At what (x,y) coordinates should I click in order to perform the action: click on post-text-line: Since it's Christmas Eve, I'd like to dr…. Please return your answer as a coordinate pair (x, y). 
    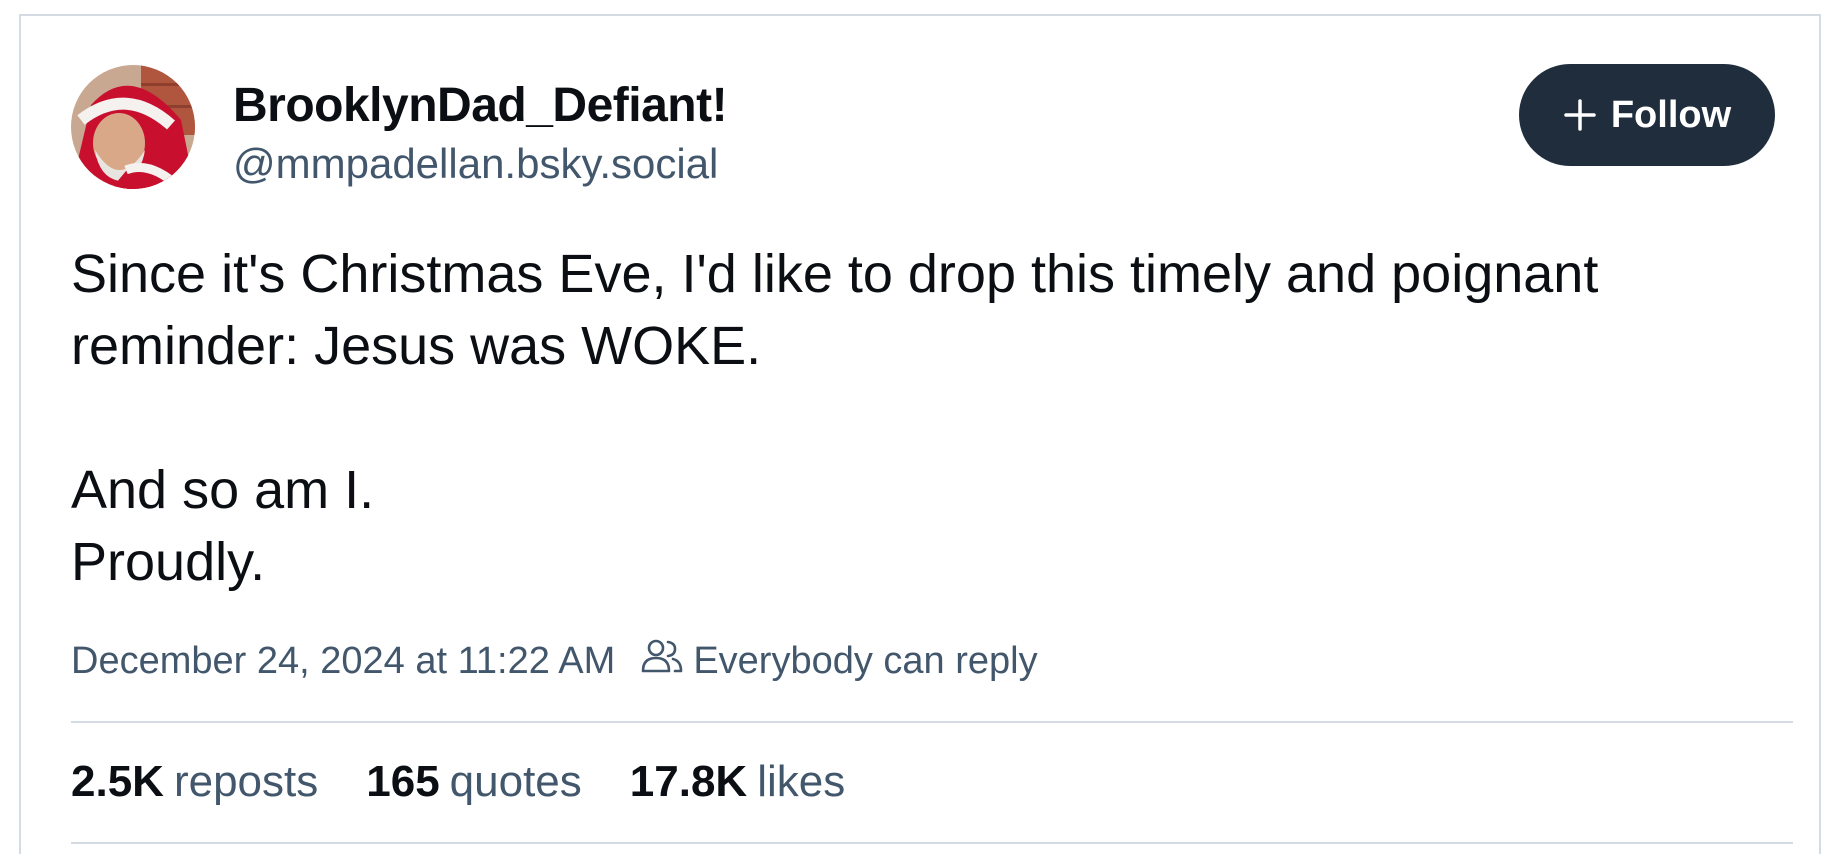
    Looking at the image, I should click on (835, 274).